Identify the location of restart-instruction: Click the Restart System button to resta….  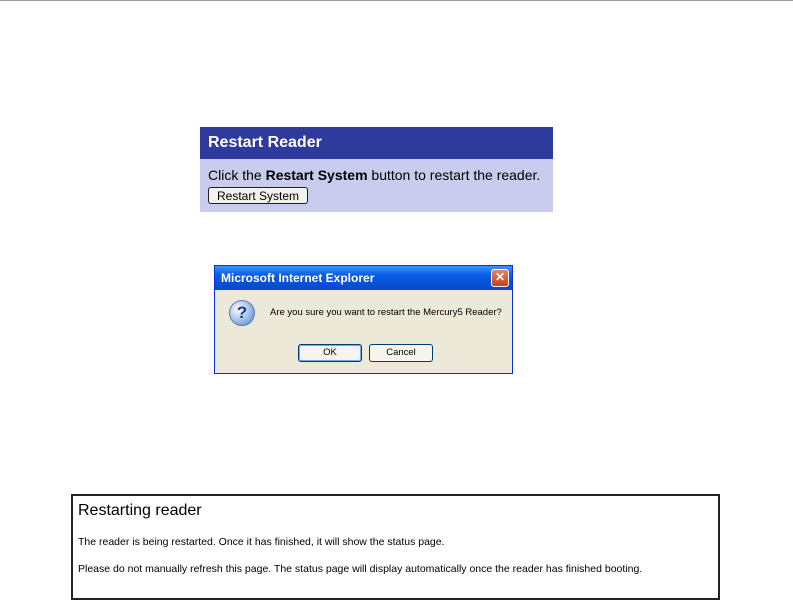
(380, 175).